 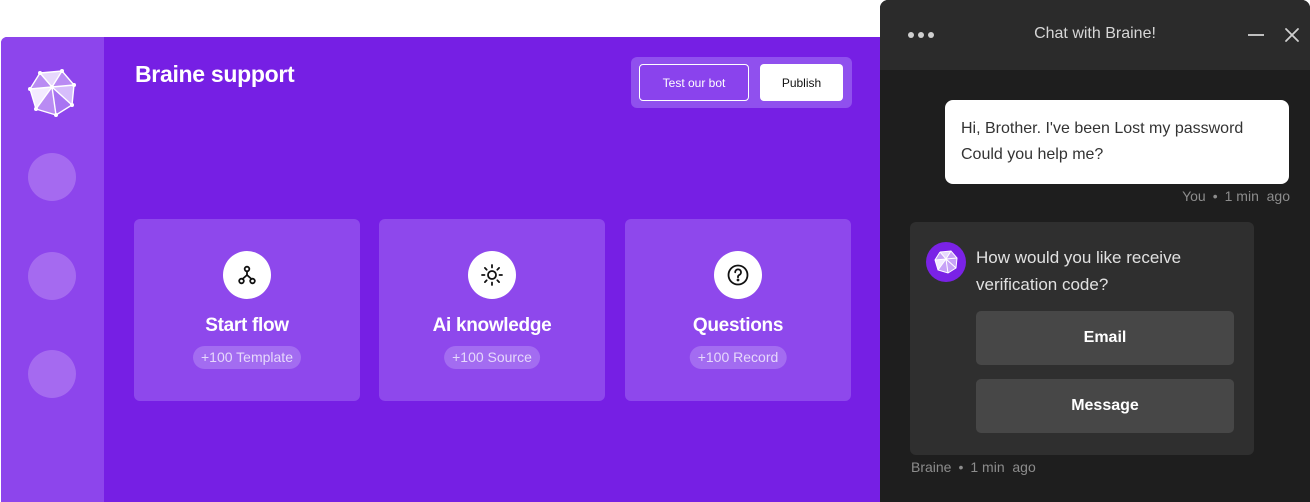 I want to click on bot-message-meta: Braine • 1 min ago, so click(x=973, y=467).